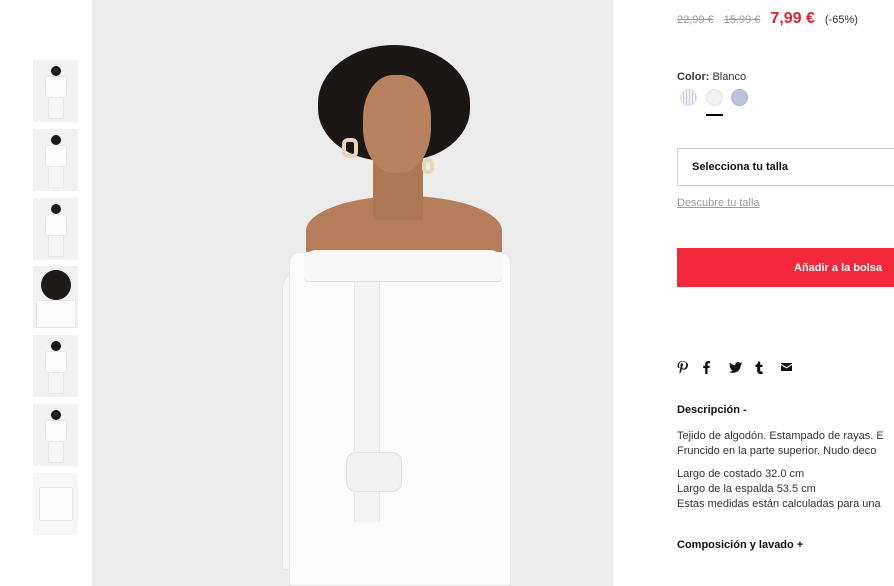 This screenshot has height=586, width=894. What do you see at coordinates (716, 367) in the screenshot?
I see `facebook-icon` at bounding box center [716, 367].